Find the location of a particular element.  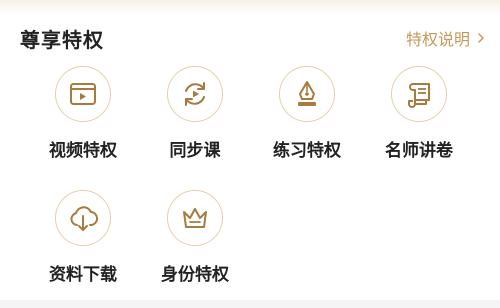

chevron-right-icon is located at coordinates (481, 38).